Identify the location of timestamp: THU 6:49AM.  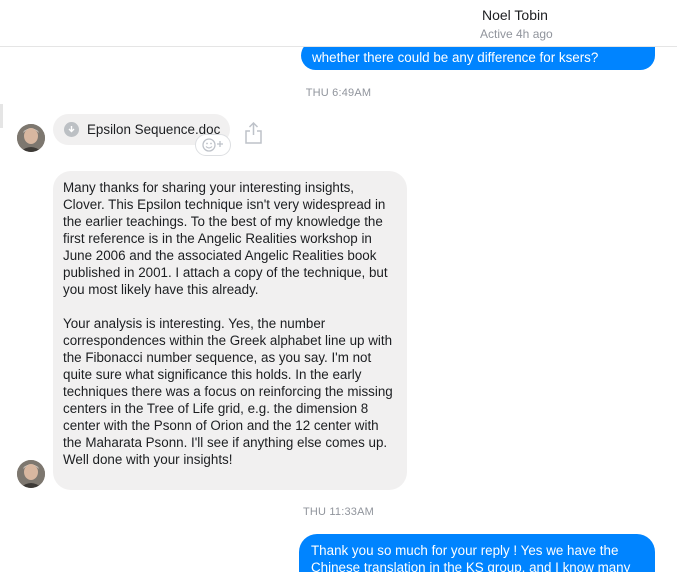
(338, 93).